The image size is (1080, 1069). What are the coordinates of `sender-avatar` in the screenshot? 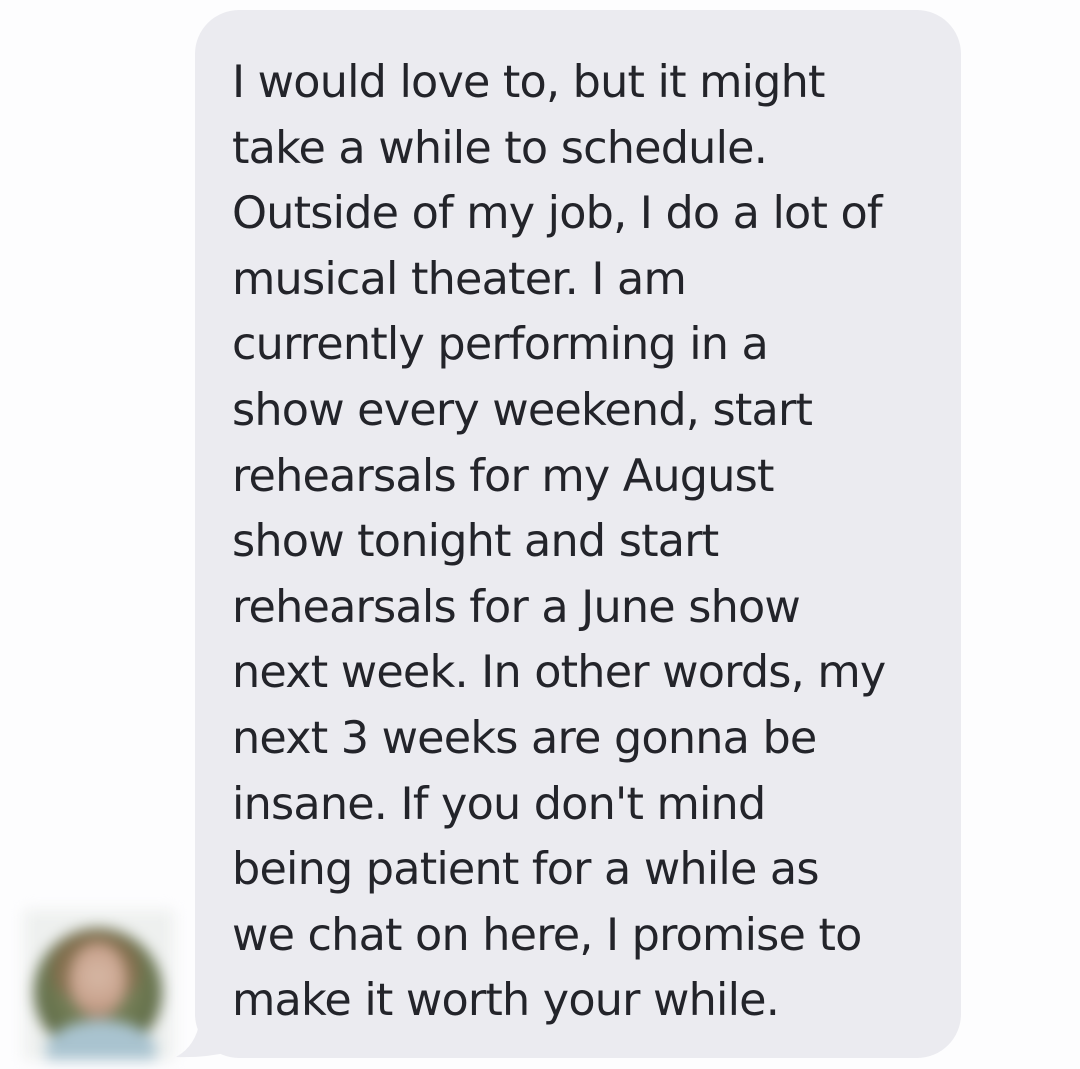 It's located at (99, 985).